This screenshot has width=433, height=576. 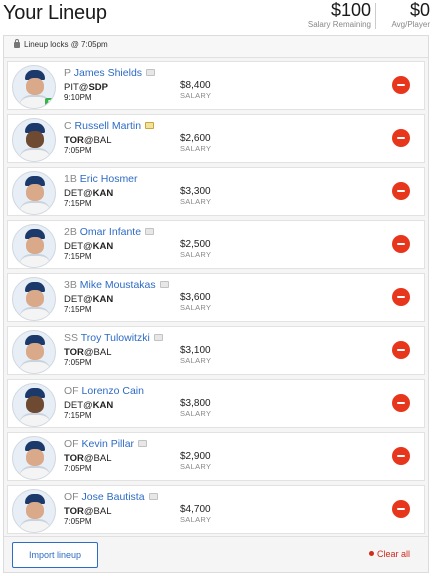 I want to click on player-row: 2B Omar Infante DET@KAN 7:15PM $2,500 SALARY, so click(x=216, y=244).